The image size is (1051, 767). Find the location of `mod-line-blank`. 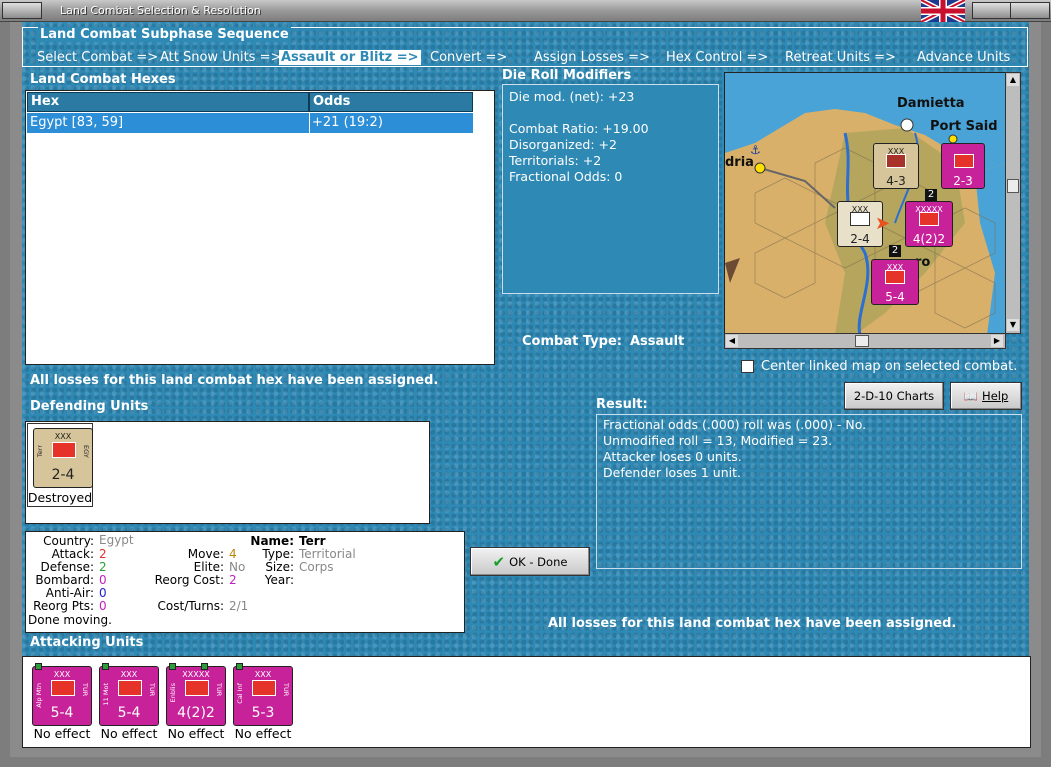

mod-line-blank is located at coordinates (610, 113).